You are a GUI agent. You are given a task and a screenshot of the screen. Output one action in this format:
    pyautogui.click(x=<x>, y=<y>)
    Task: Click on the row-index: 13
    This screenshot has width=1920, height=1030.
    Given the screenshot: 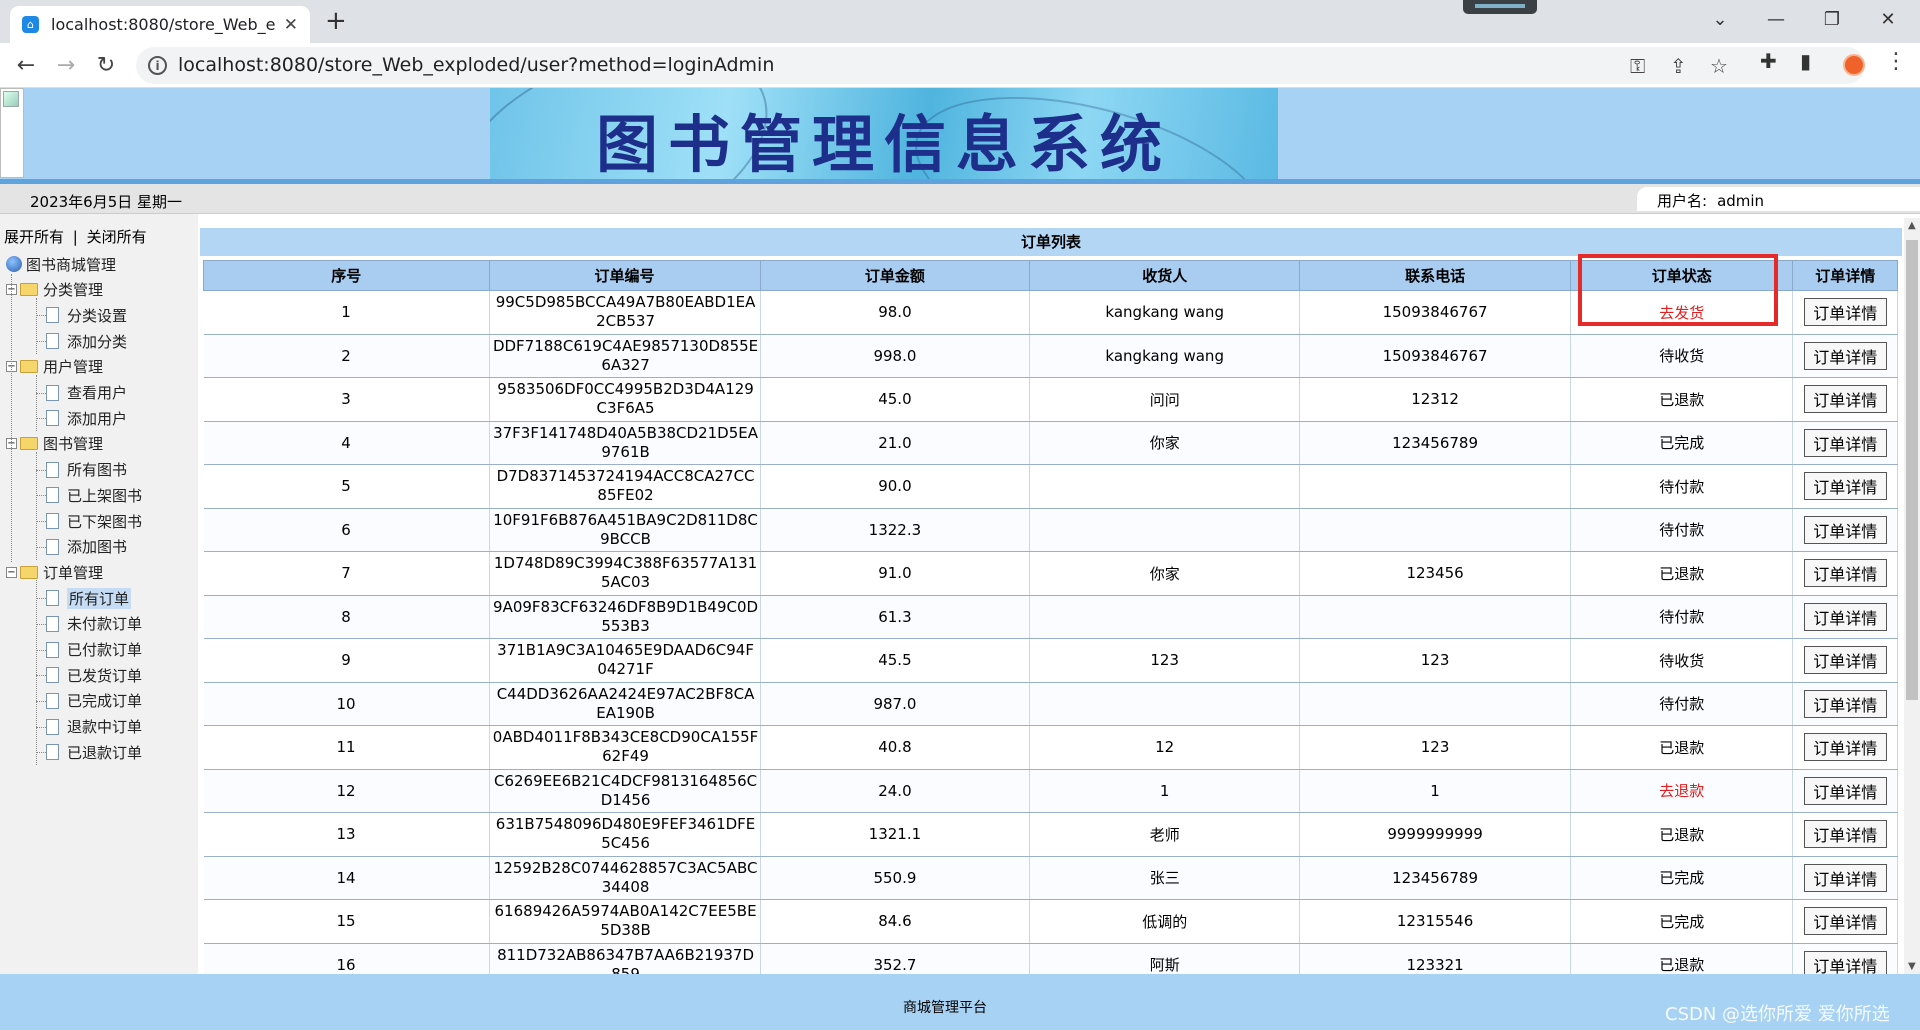 What is the action you would take?
    pyautogui.click(x=346, y=834)
    